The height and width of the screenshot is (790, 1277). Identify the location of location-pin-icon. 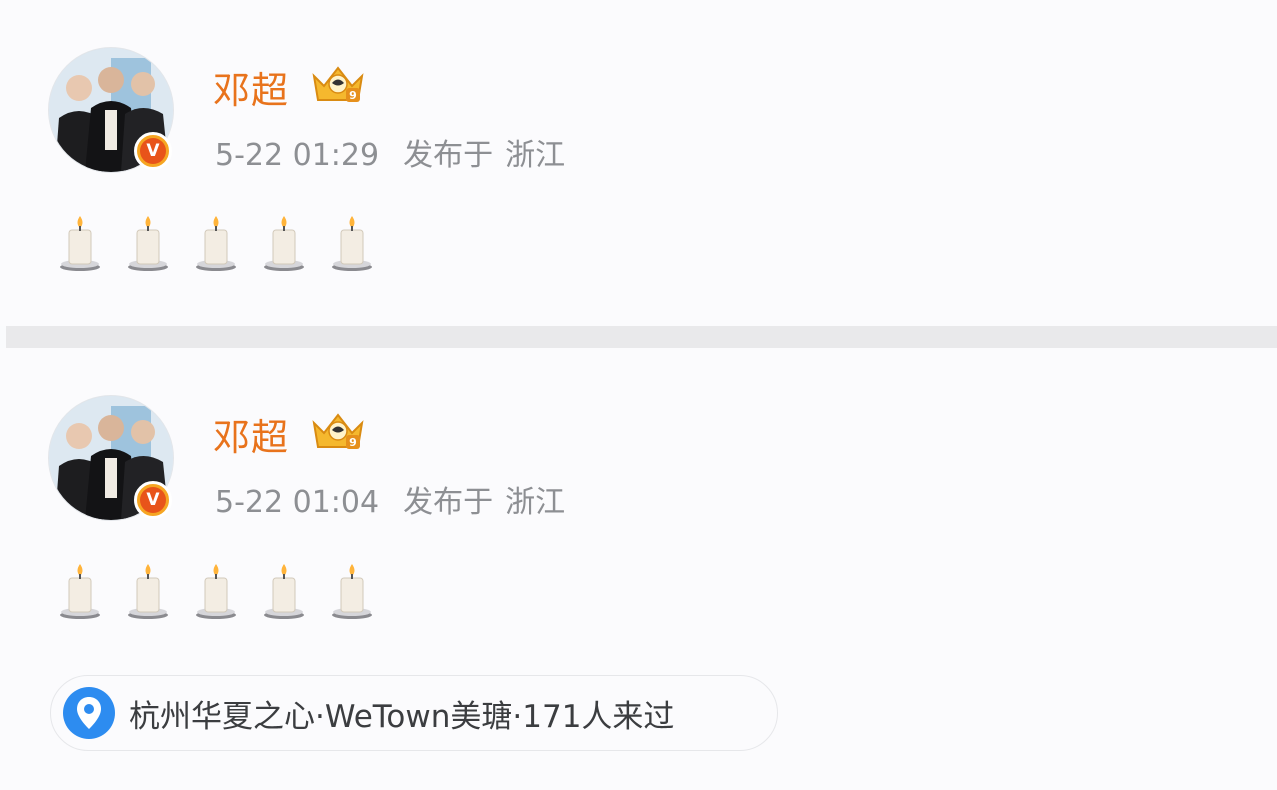
(89, 713).